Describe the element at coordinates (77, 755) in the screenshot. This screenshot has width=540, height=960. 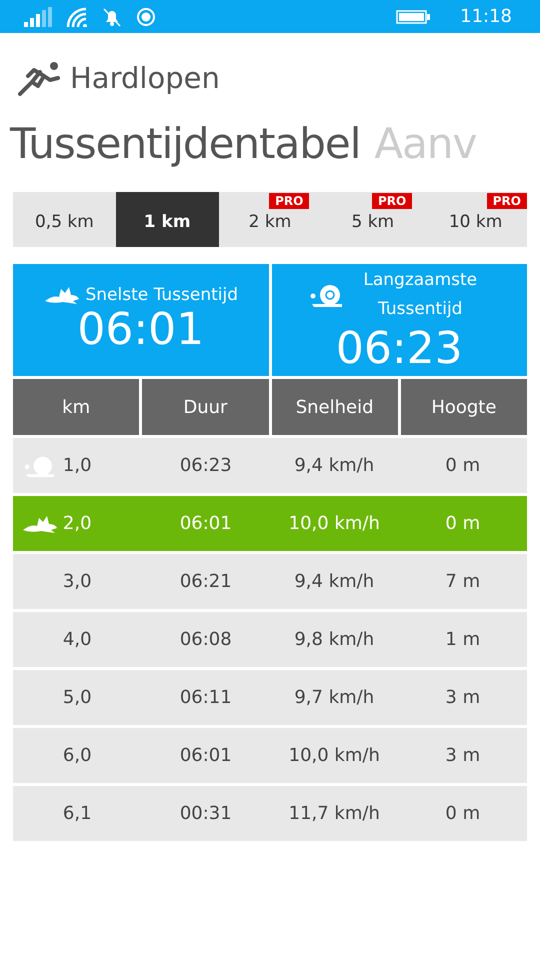
I see `table-cell: 6,0` at that location.